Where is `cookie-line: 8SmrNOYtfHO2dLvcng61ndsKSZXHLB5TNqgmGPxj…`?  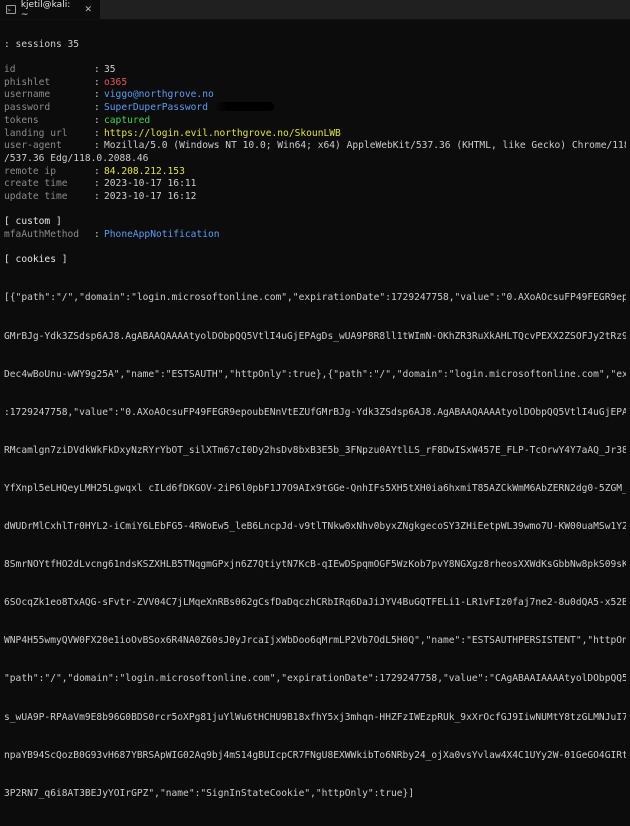
cookie-line: 8SmrNOYtfHO2dLvcng61ndsKSZXHLB5TNqgmGPxj… is located at coordinates (315, 565).